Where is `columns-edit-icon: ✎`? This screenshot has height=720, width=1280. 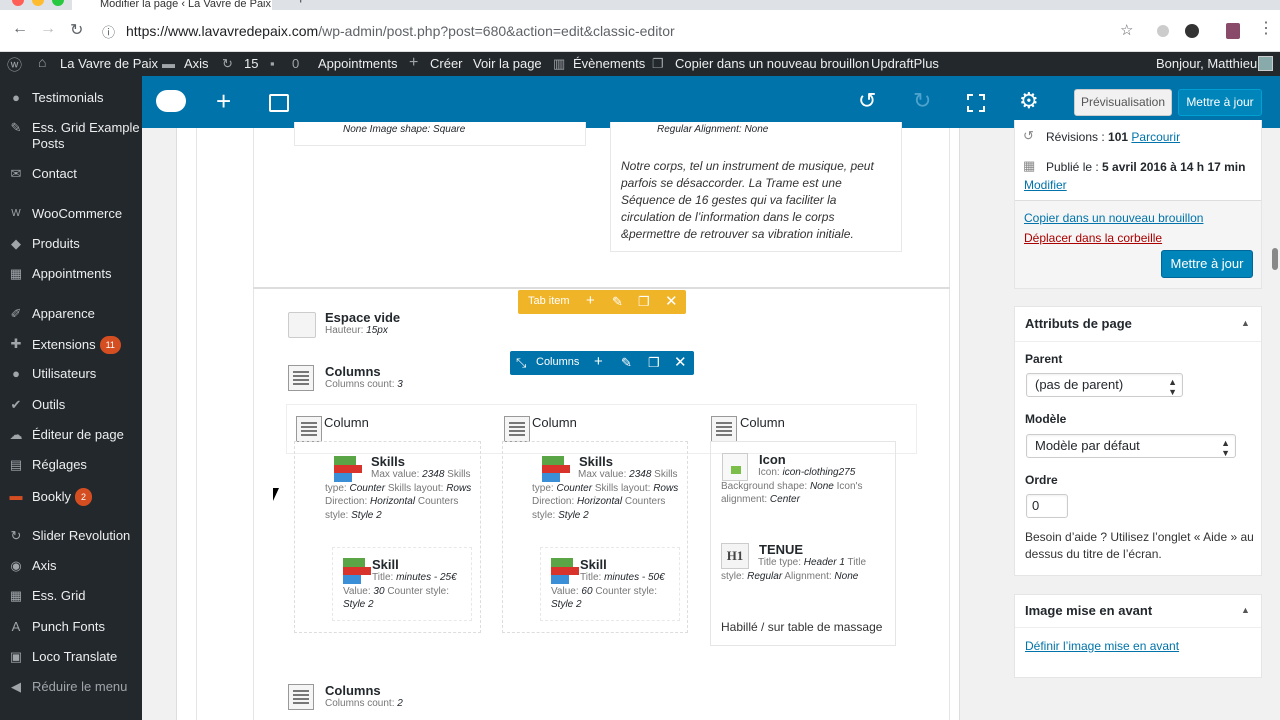
columns-edit-icon: ✎ is located at coordinates (626, 363).